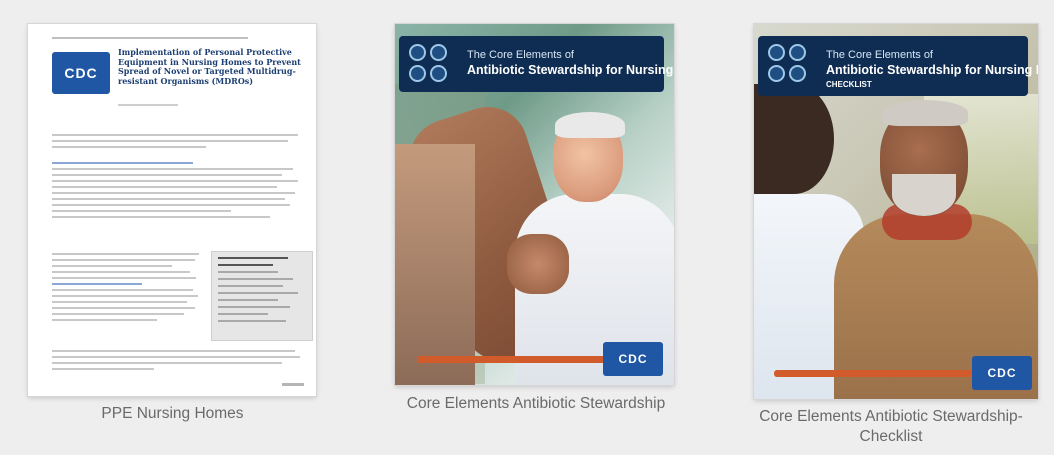  Describe the element at coordinates (924, 195) in the screenshot. I see `resident-beard` at that location.